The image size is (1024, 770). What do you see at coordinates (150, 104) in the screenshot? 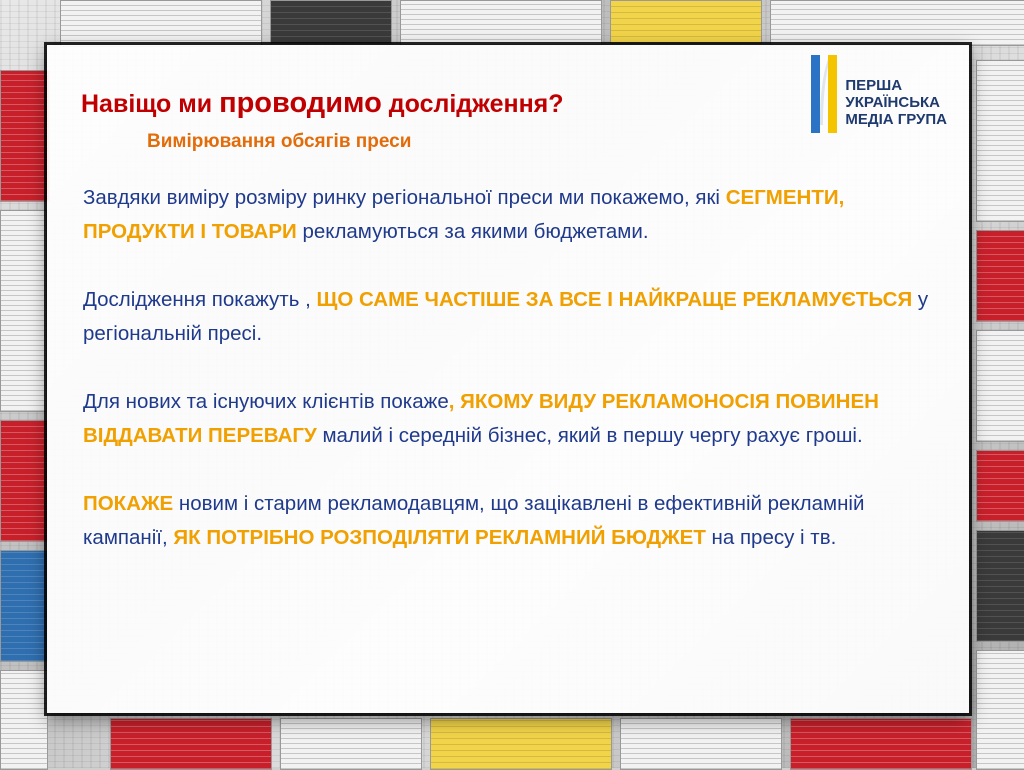
I see `title-text-part: Навіщо ми` at bounding box center [150, 104].